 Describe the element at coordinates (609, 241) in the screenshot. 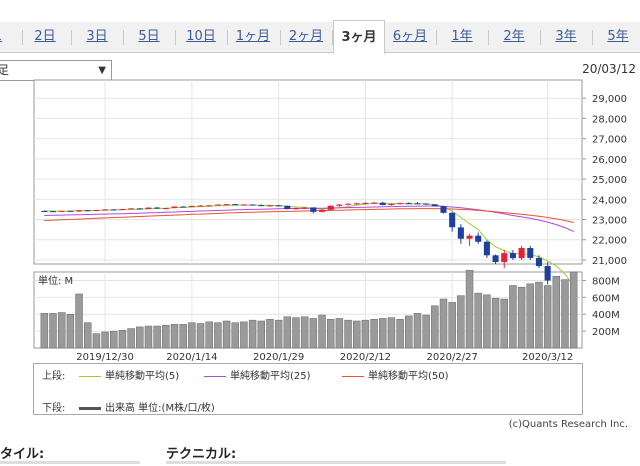

I see `price-tick-label: 22,000` at that location.